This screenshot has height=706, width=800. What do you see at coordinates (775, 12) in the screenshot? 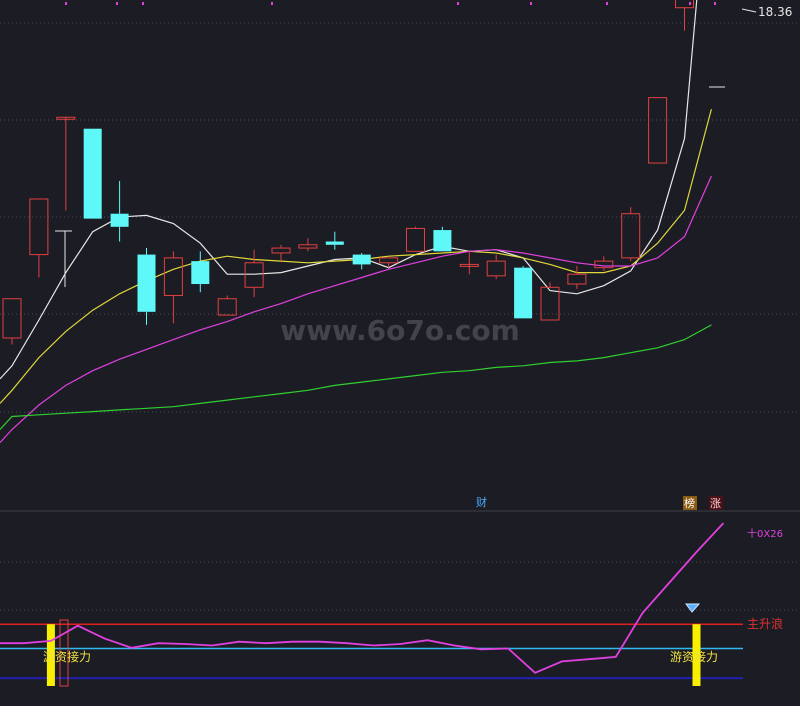
I see `high-price-label: 18.36` at bounding box center [775, 12].